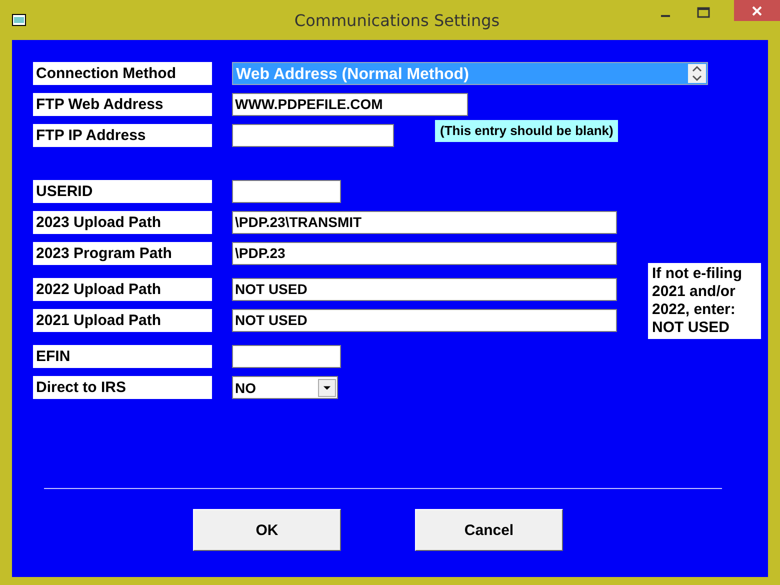 The image size is (780, 585). Describe the element at coordinates (526, 131) in the screenshot. I see `hint-note: (This entry should be blank)` at that location.